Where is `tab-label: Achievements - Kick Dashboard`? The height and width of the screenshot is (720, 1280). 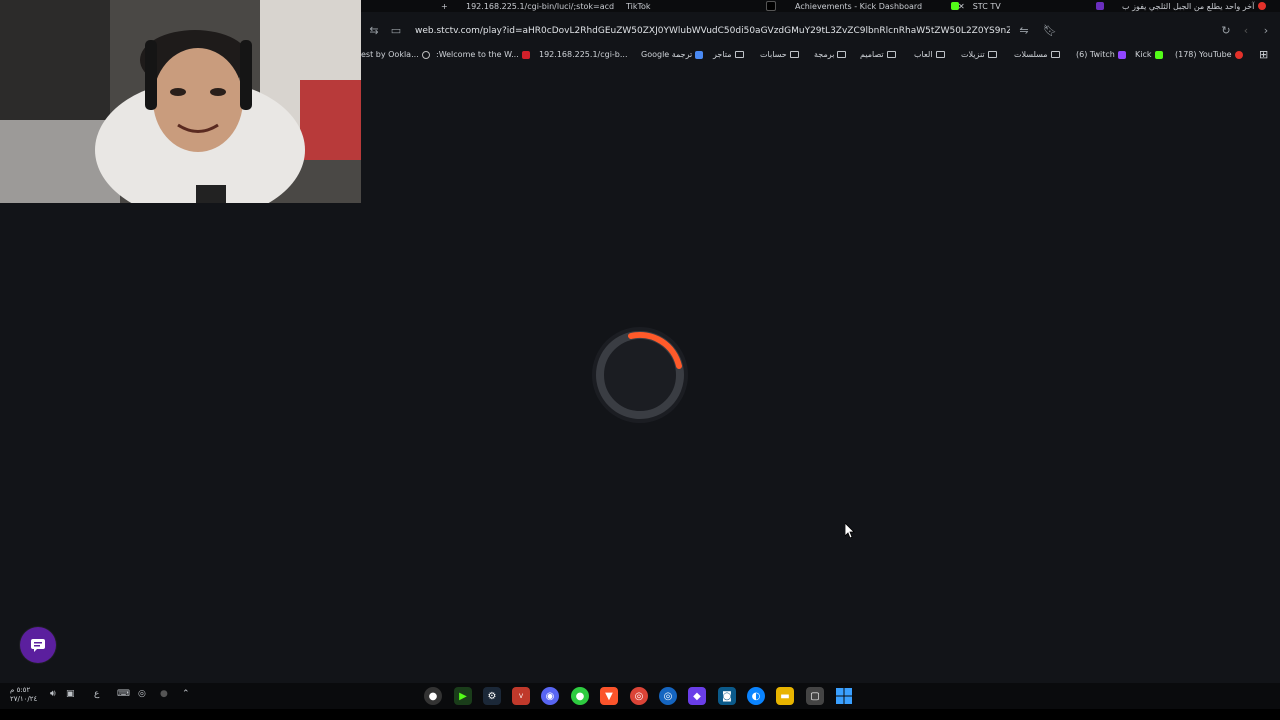
tab-label: Achievements - Kick Dashboard is located at coordinates (859, 6).